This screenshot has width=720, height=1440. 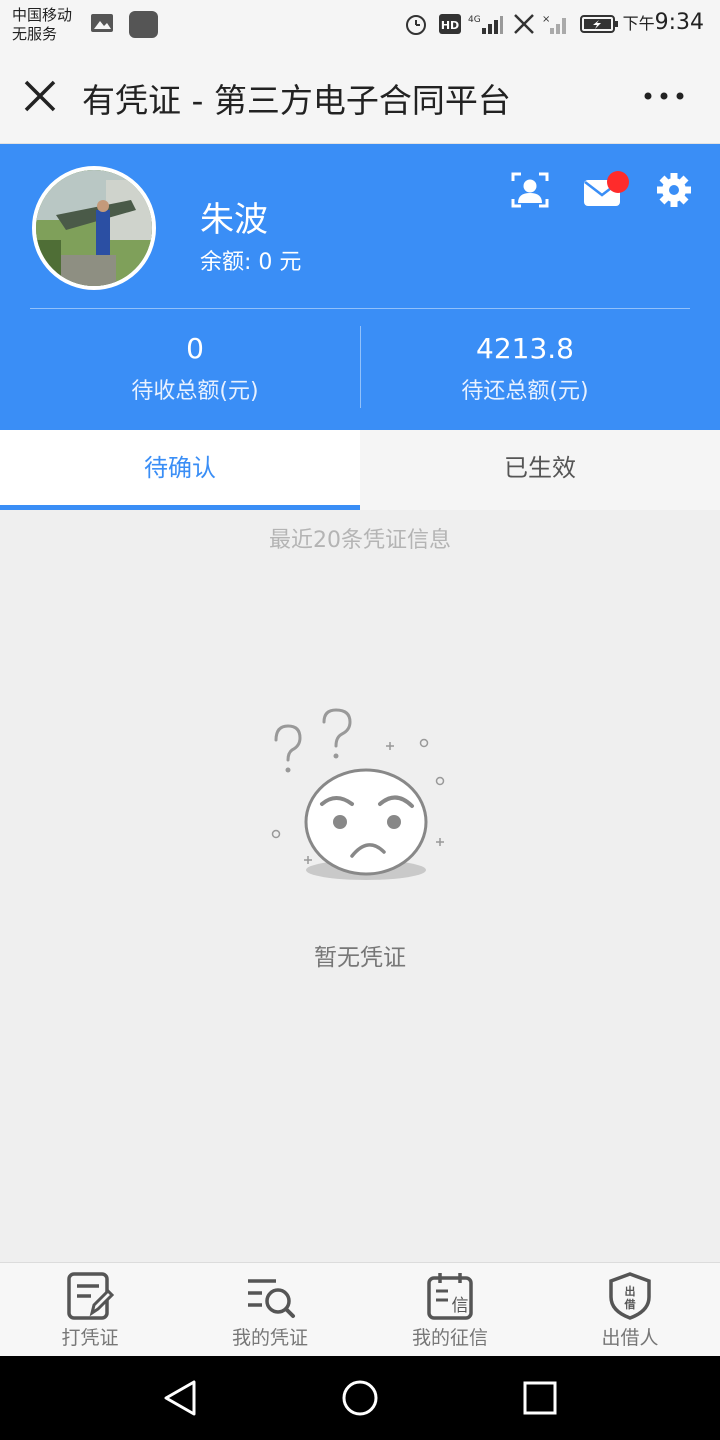 What do you see at coordinates (525, 391) in the screenshot?
I see `stat-payable-label: 待还总额(元)` at bounding box center [525, 391].